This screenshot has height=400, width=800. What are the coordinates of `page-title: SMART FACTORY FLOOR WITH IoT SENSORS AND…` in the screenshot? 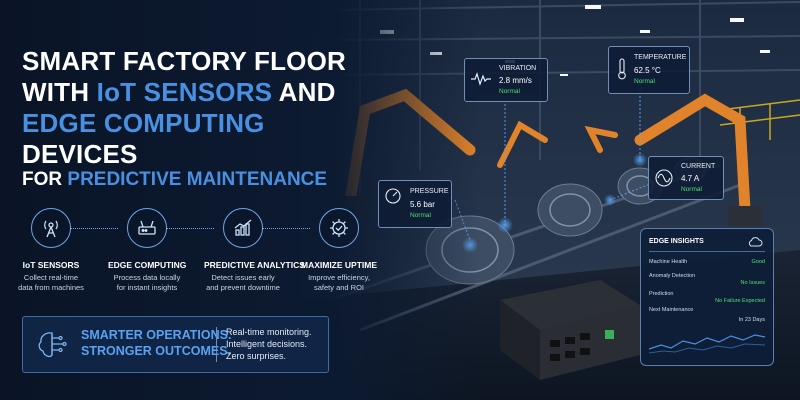 It's located at (192, 108).